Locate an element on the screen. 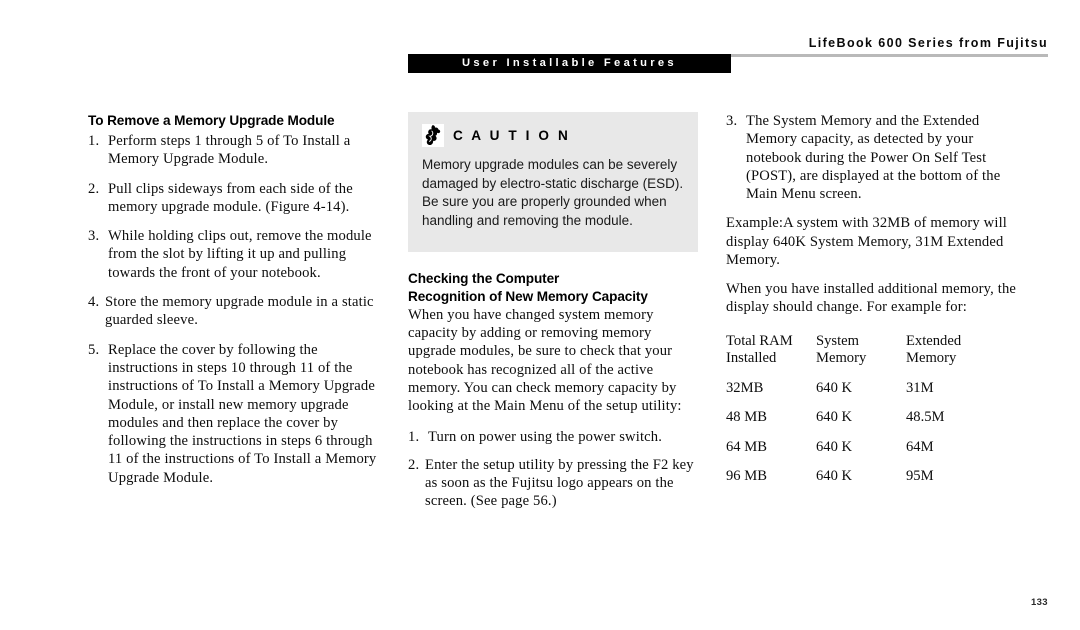 This screenshot has width=1080, height=630. running-head: LifeBook 600 Series from Fujitsu is located at coordinates (928, 43).